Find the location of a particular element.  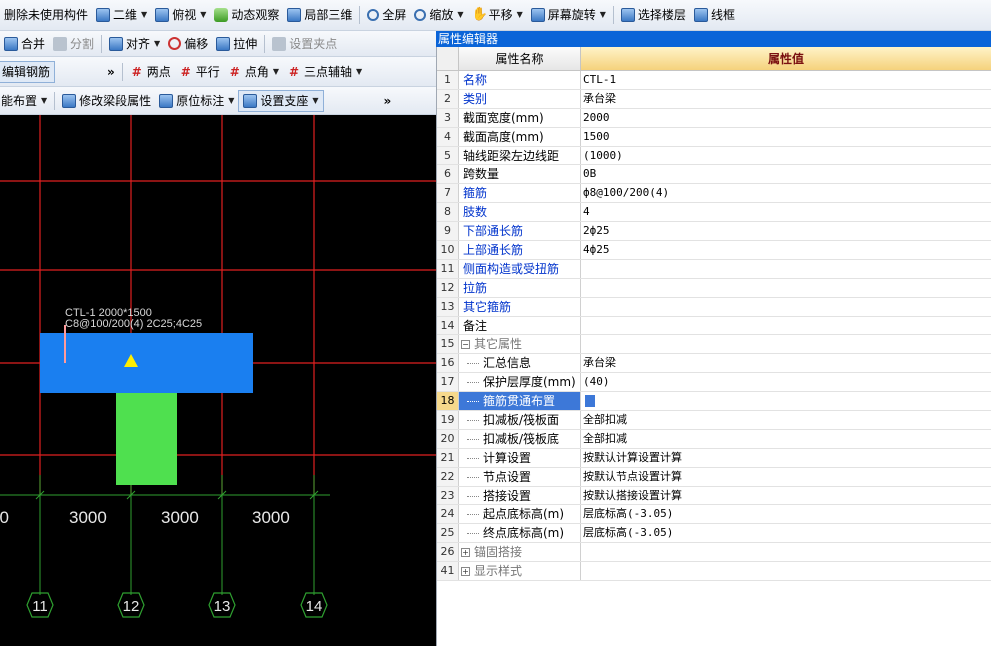

top-view-label: 俯视 is located at coordinates (184, 15).